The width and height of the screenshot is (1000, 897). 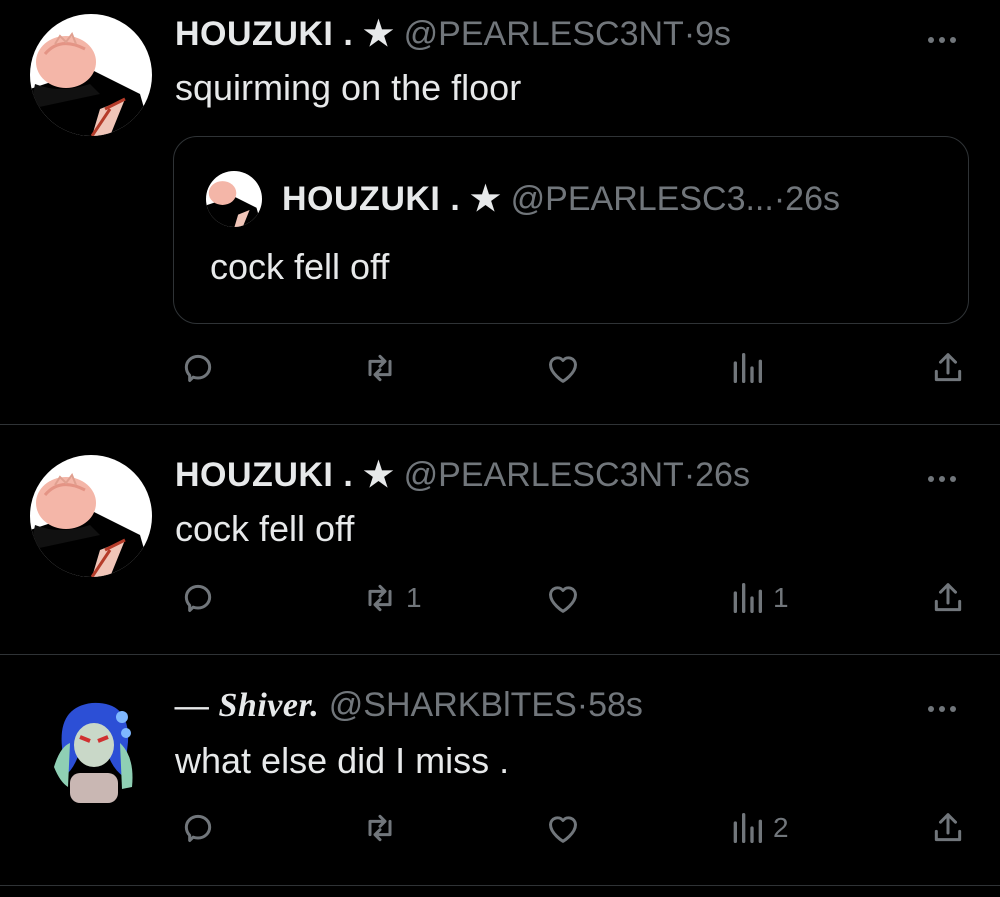 What do you see at coordinates (265, 528) in the screenshot?
I see `tweet-text: cock fell off` at bounding box center [265, 528].